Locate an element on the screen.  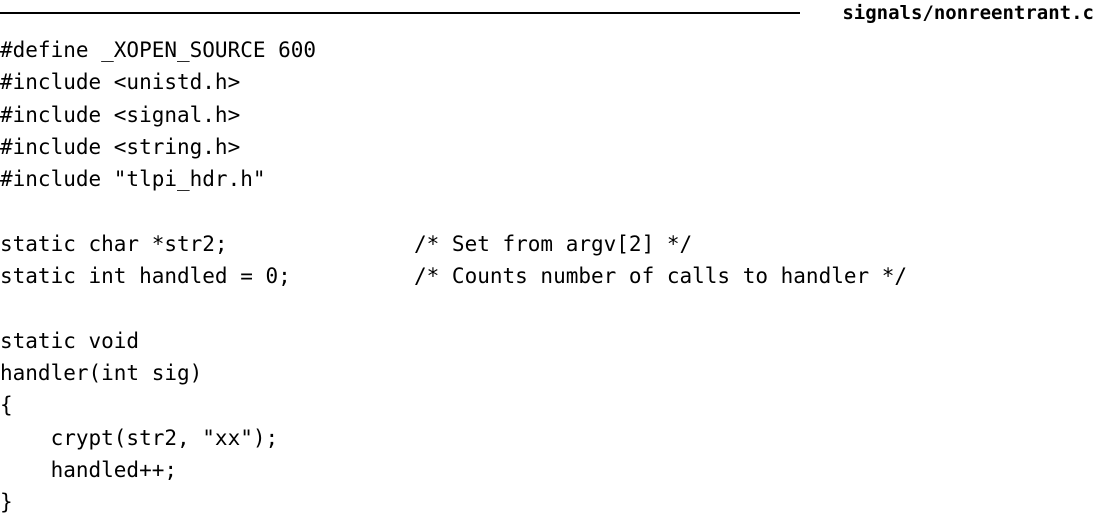
code-text: } is located at coordinates (6, 502).